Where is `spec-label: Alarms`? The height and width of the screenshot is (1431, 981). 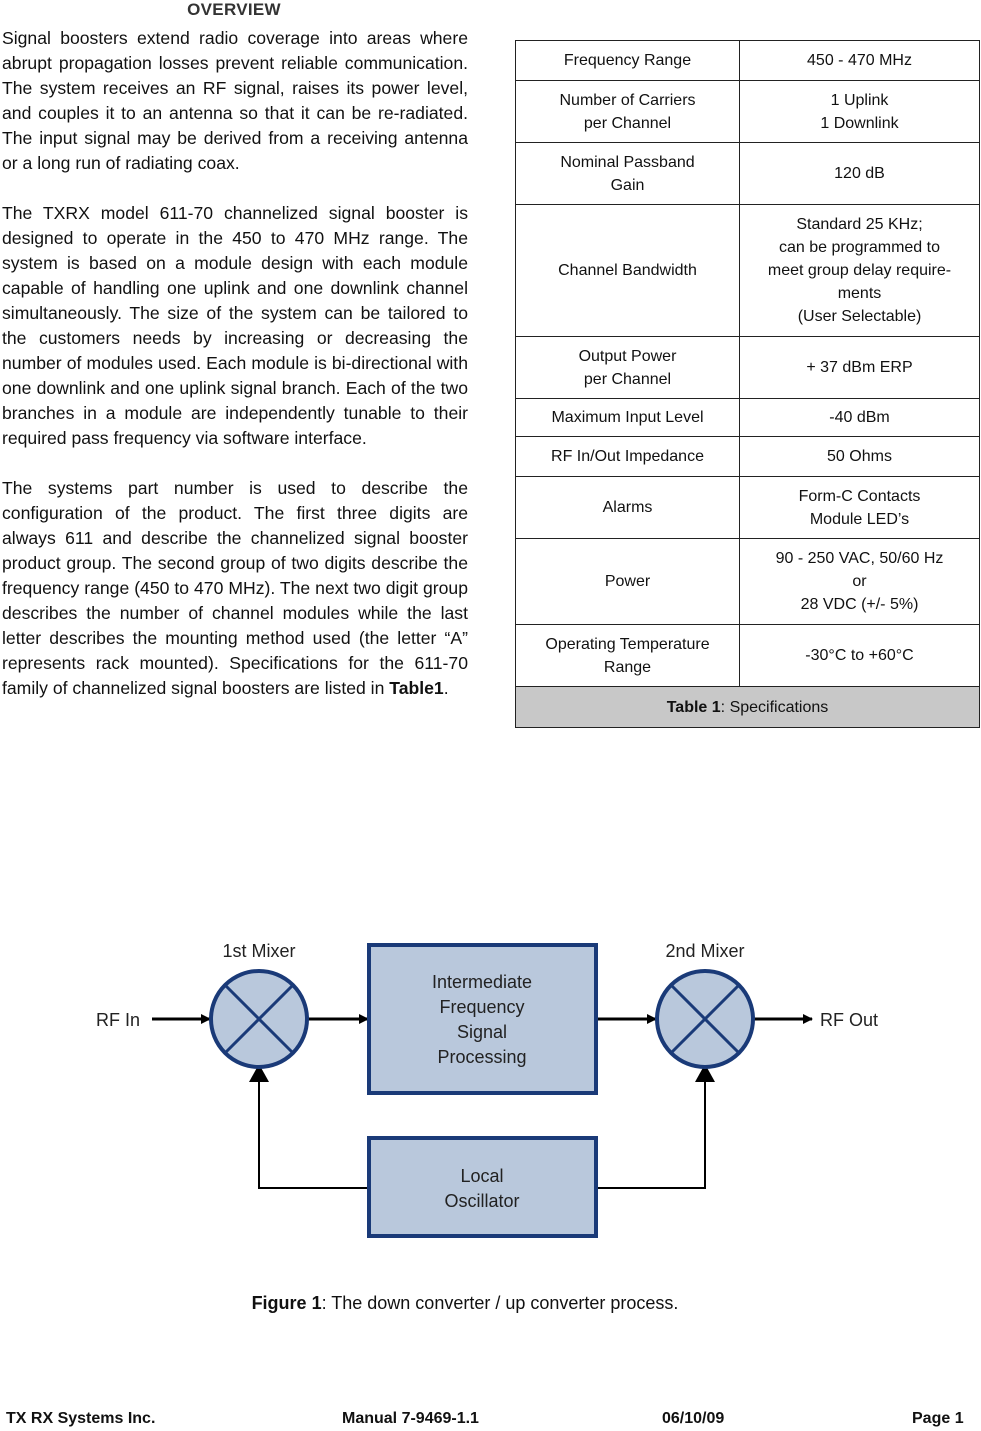 spec-label: Alarms is located at coordinates (627, 507).